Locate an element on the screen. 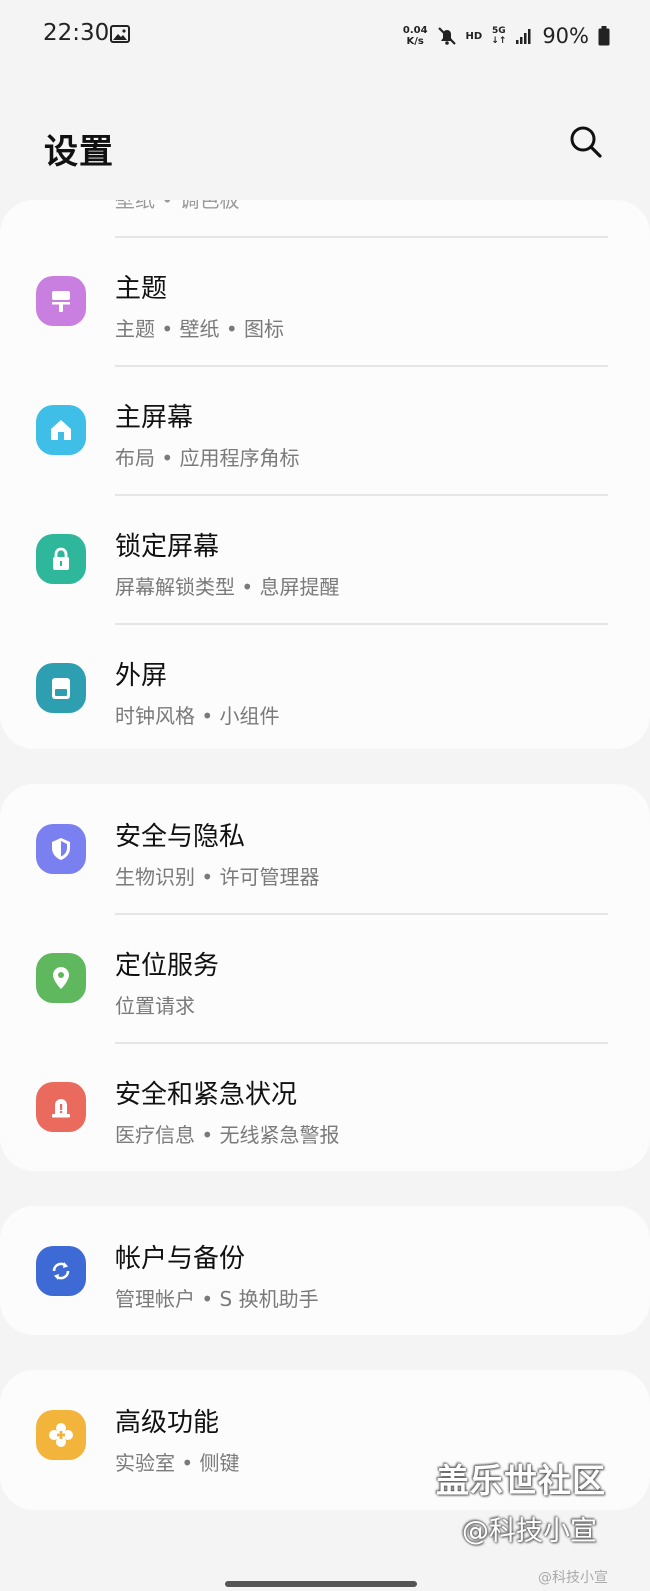  list-item-title: 高级功能 is located at coordinates (167, 1423).